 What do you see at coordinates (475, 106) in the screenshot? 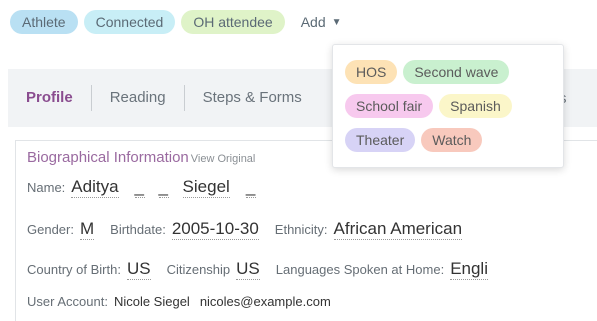
I see `tag-option-spanish: Spanish` at bounding box center [475, 106].